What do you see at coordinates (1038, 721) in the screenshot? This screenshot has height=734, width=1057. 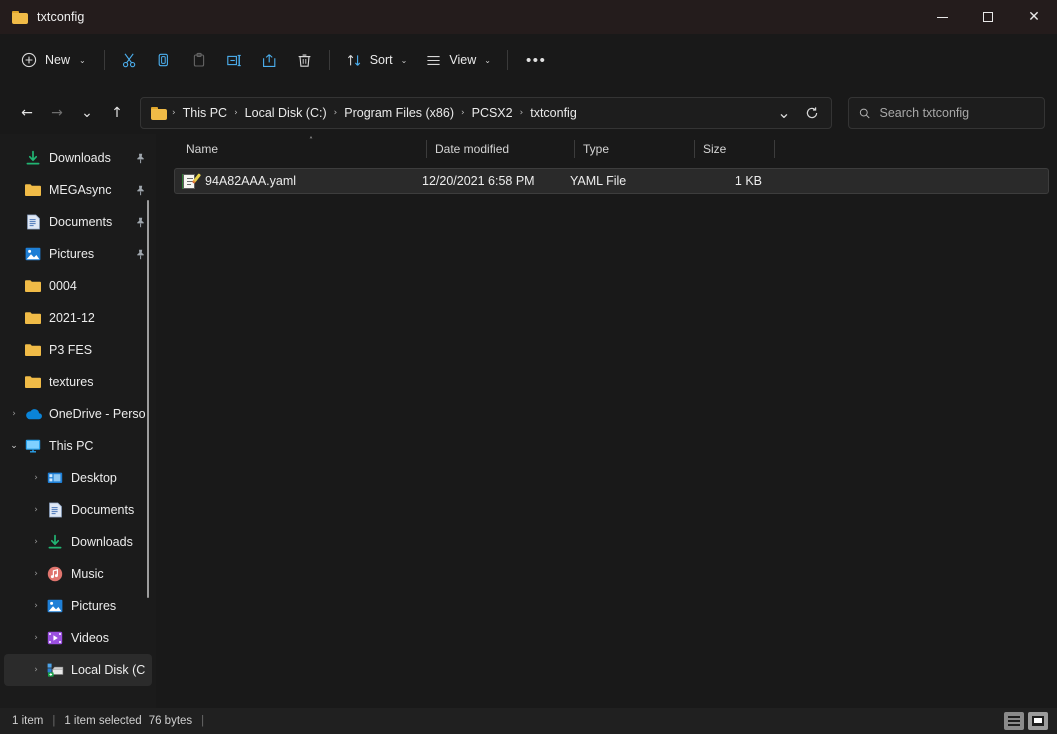 I see `large-icons-view-icon` at bounding box center [1038, 721].